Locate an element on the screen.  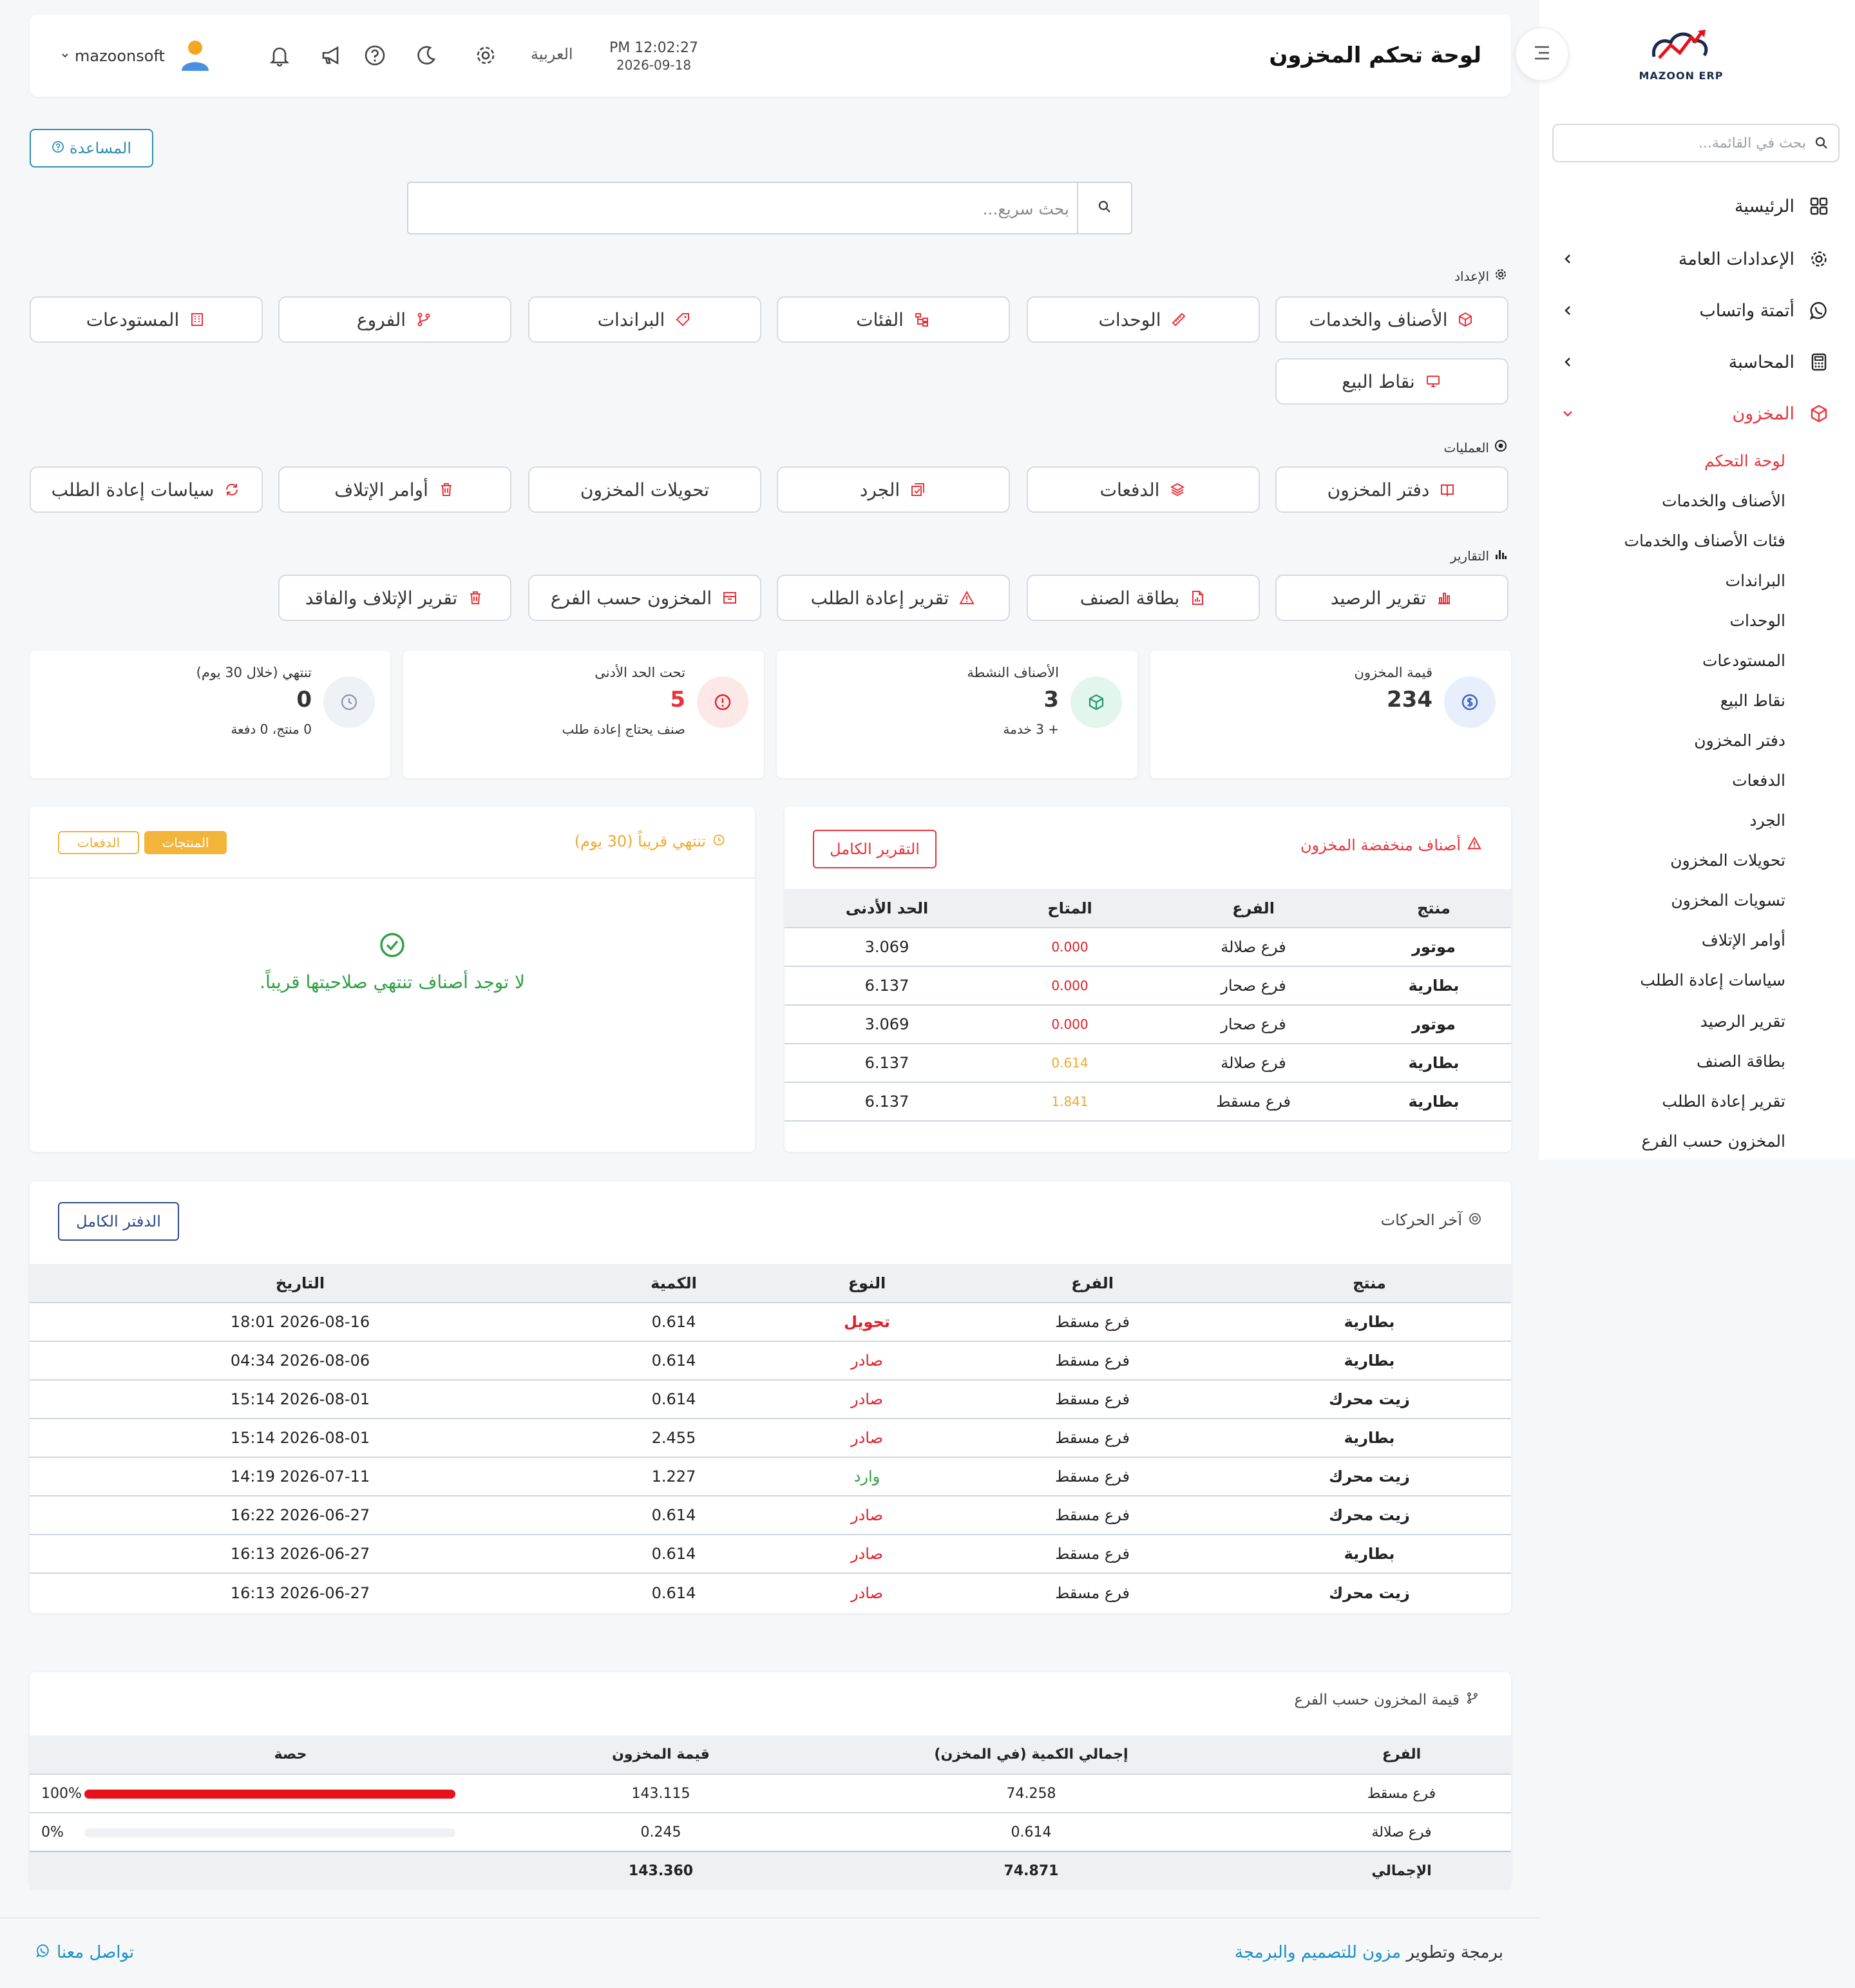
column-header: النوع is located at coordinates (867, 1283).